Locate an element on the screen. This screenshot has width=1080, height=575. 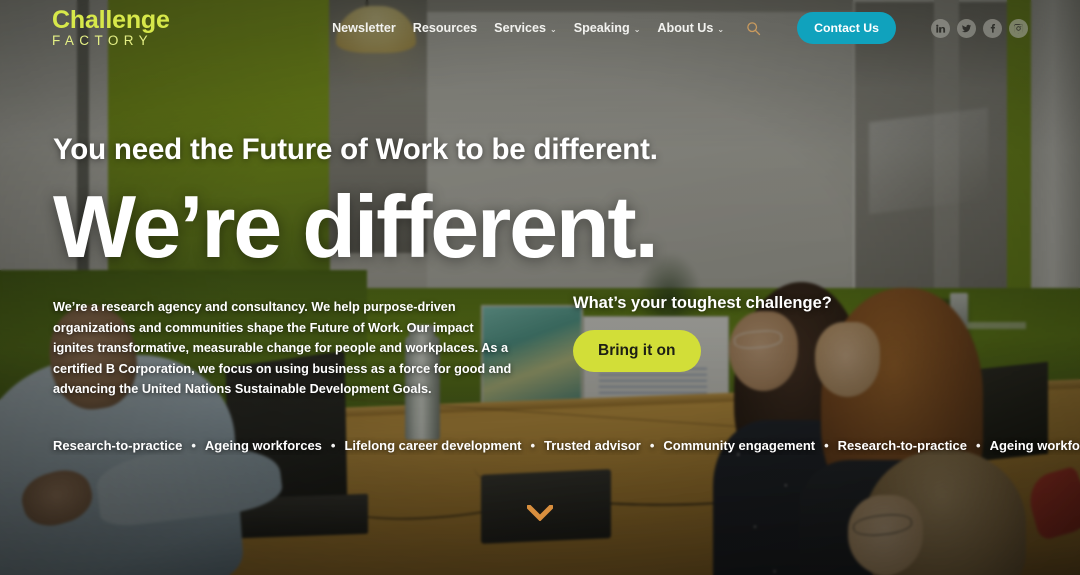
nav-item-resources: Resources is located at coordinates (445, 28).